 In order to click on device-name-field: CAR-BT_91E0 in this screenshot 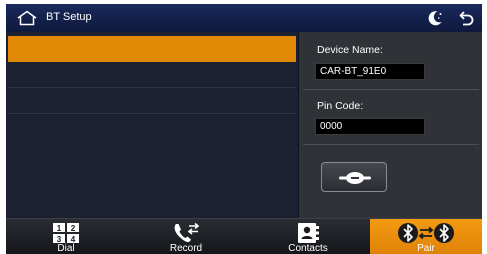, I will do `click(370, 71)`.